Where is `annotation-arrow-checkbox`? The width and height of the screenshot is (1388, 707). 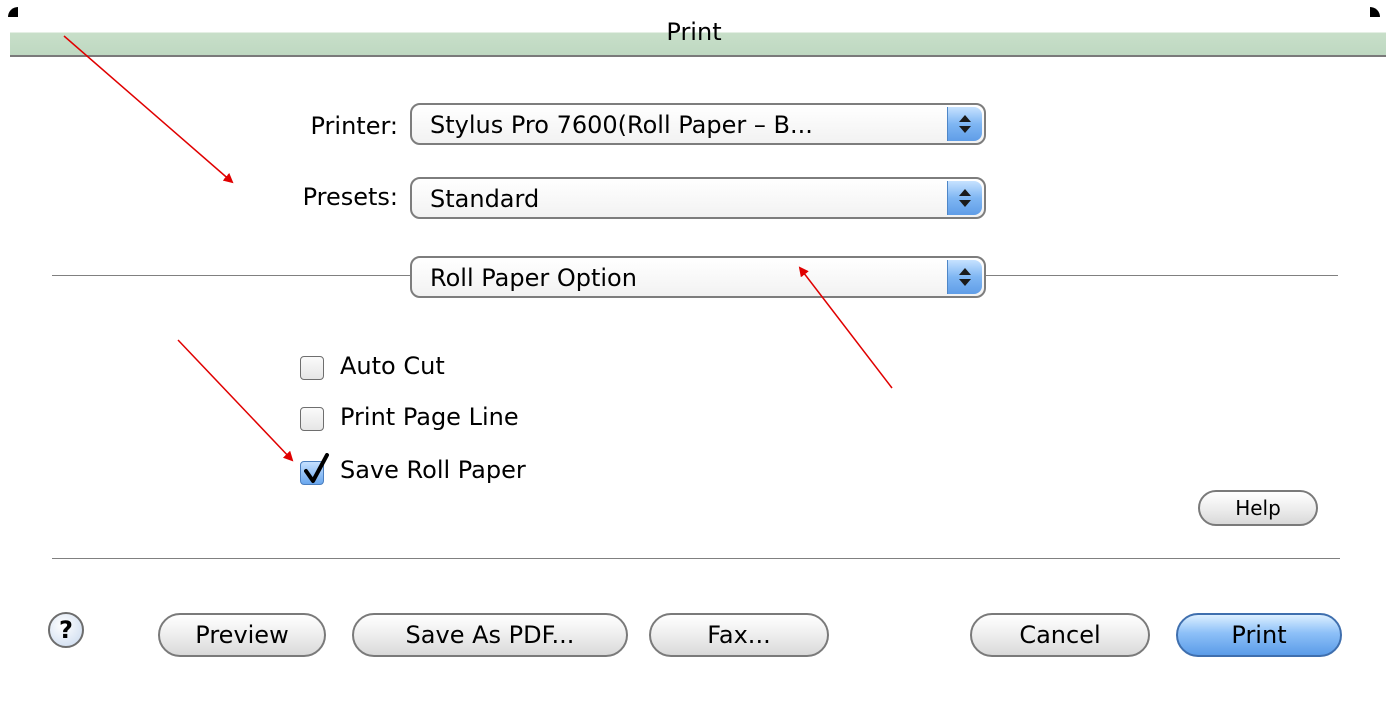 annotation-arrow-checkbox is located at coordinates (235, 400).